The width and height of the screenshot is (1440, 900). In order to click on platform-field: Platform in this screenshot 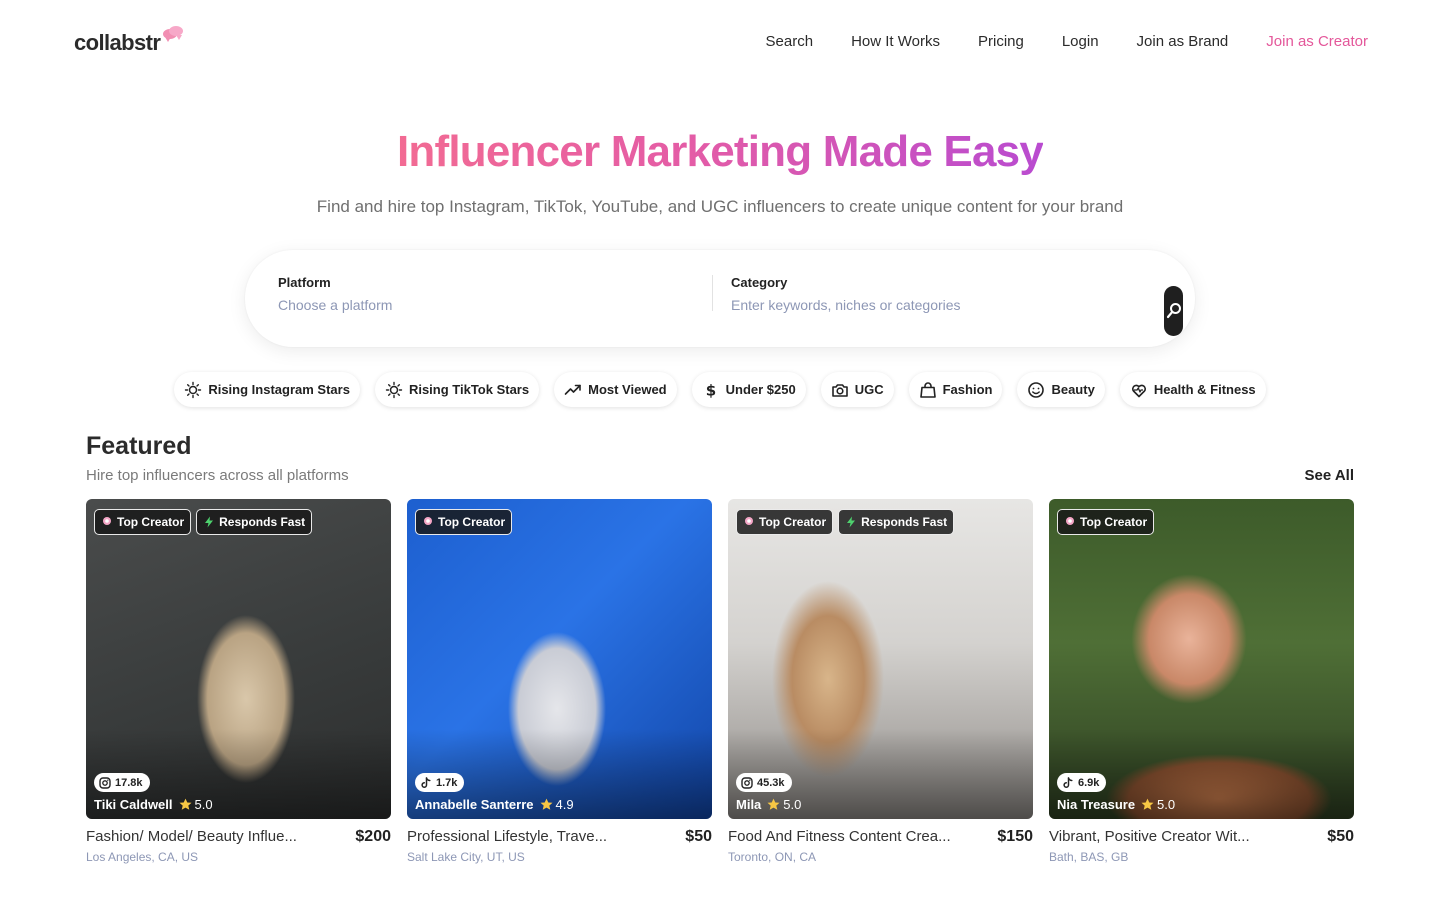, I will do `click(488, 295)`.